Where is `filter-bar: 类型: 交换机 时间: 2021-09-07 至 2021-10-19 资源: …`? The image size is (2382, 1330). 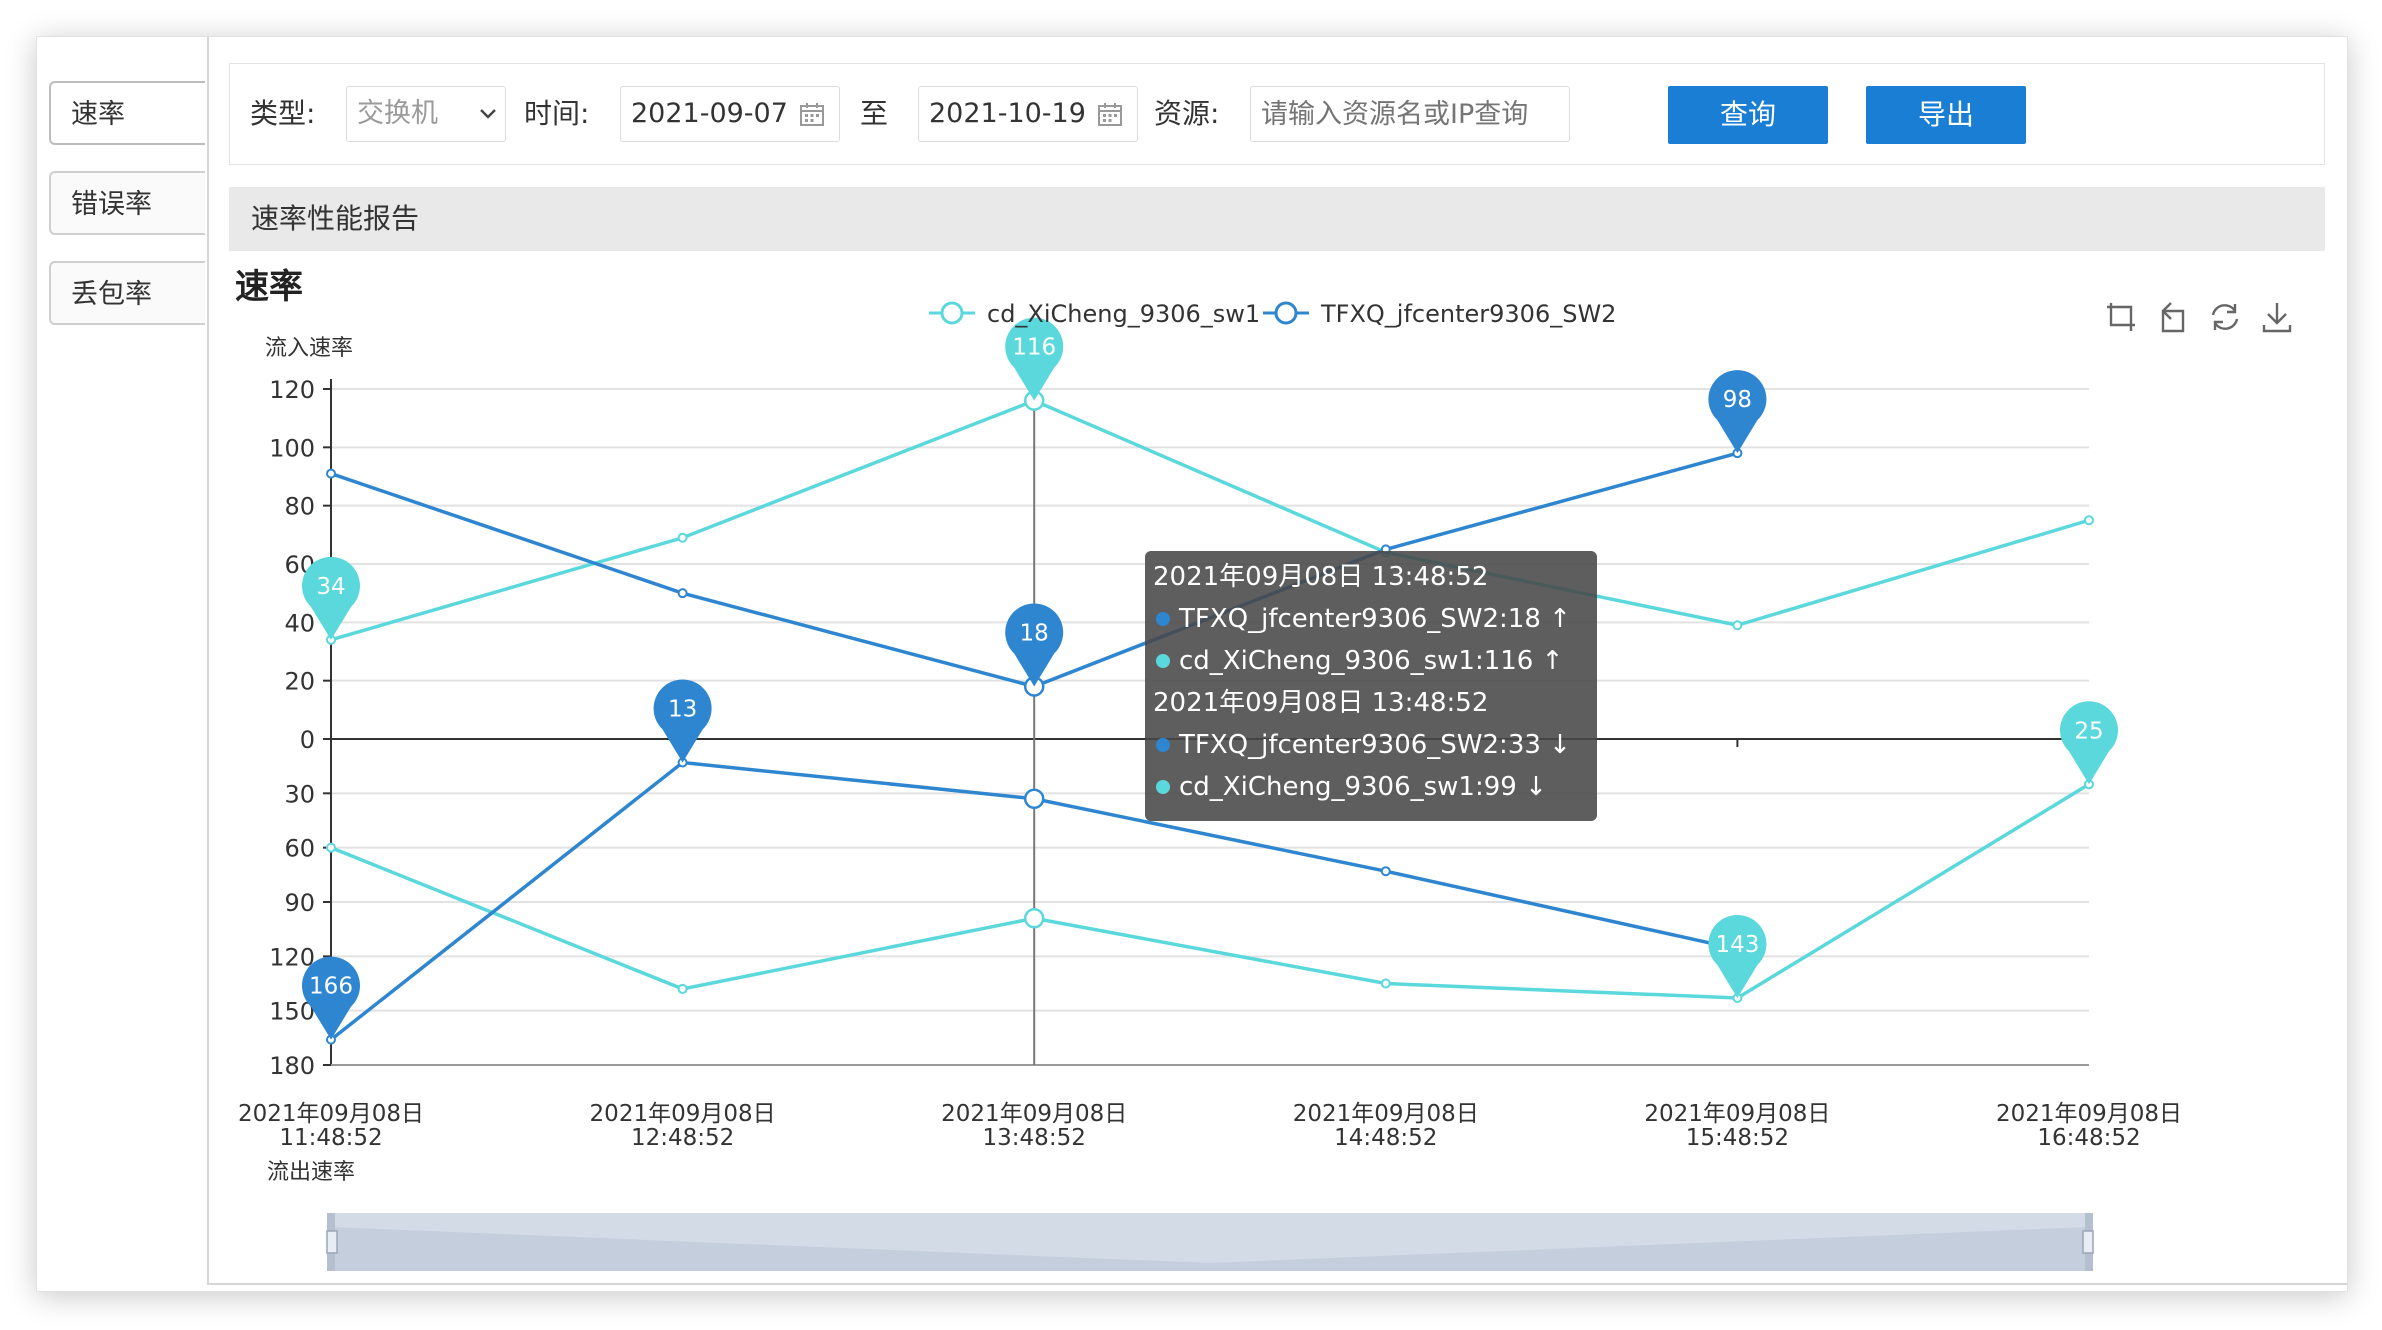 filter-bar: 类型: 交换机 时间: 2021-09-07 至 2021-10-19 资源: … is located at coordinates (1277, 114).